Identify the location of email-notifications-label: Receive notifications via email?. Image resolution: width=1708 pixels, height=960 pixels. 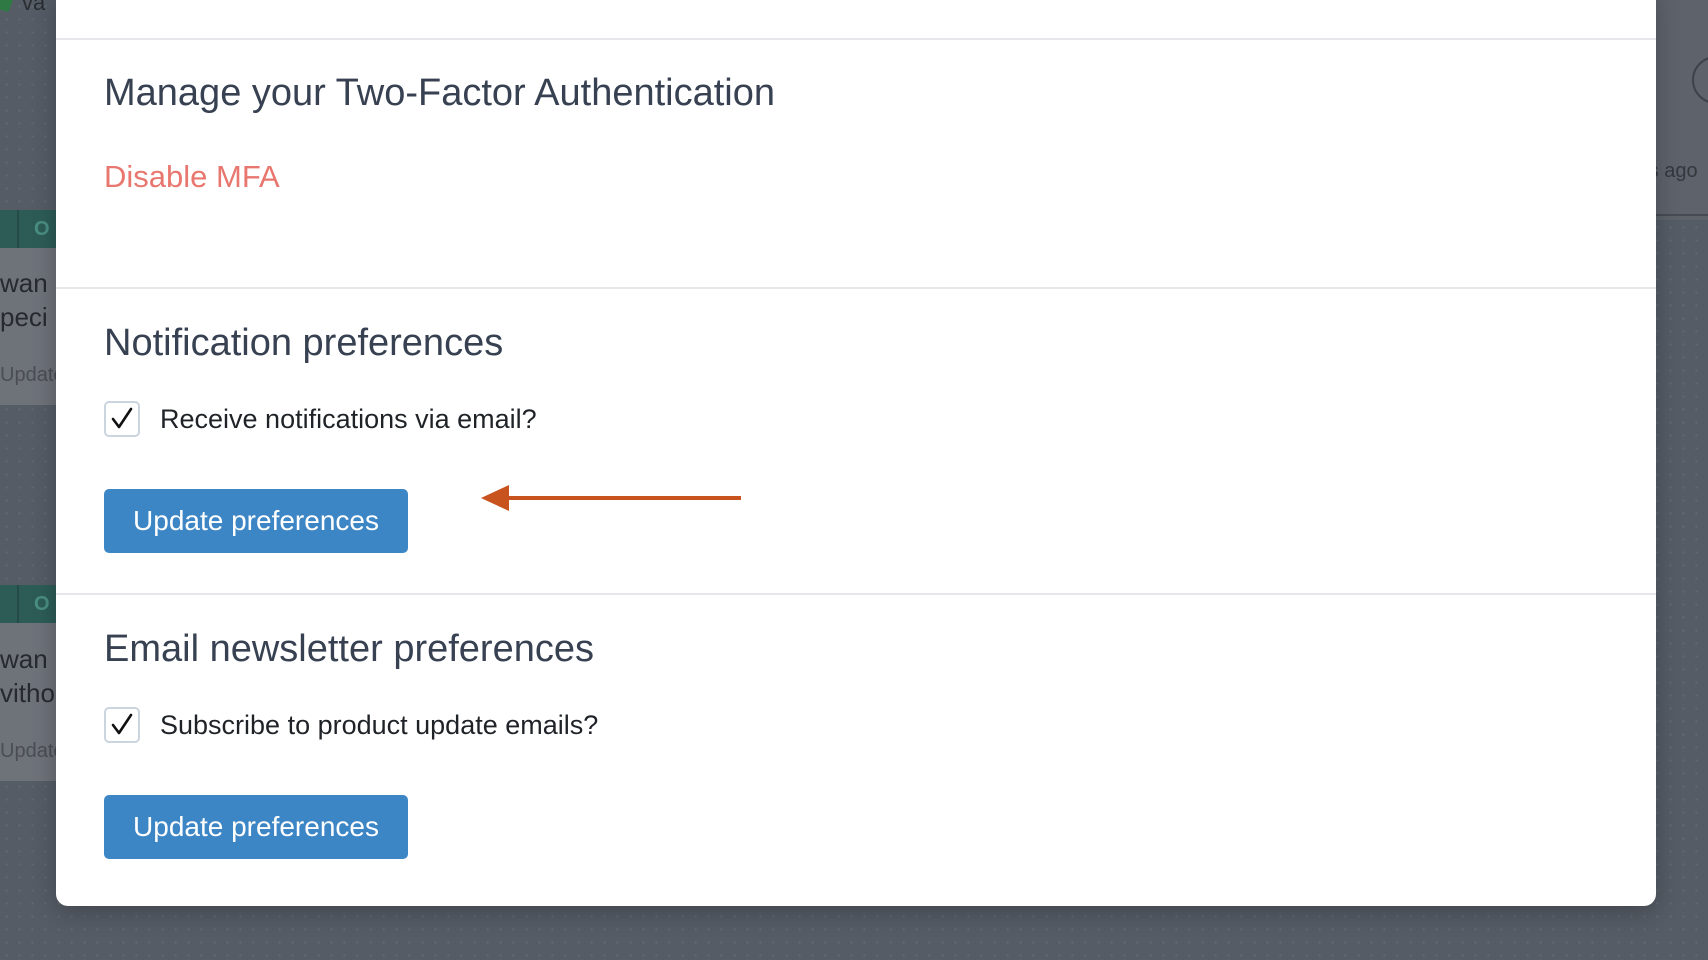
(348, 418).